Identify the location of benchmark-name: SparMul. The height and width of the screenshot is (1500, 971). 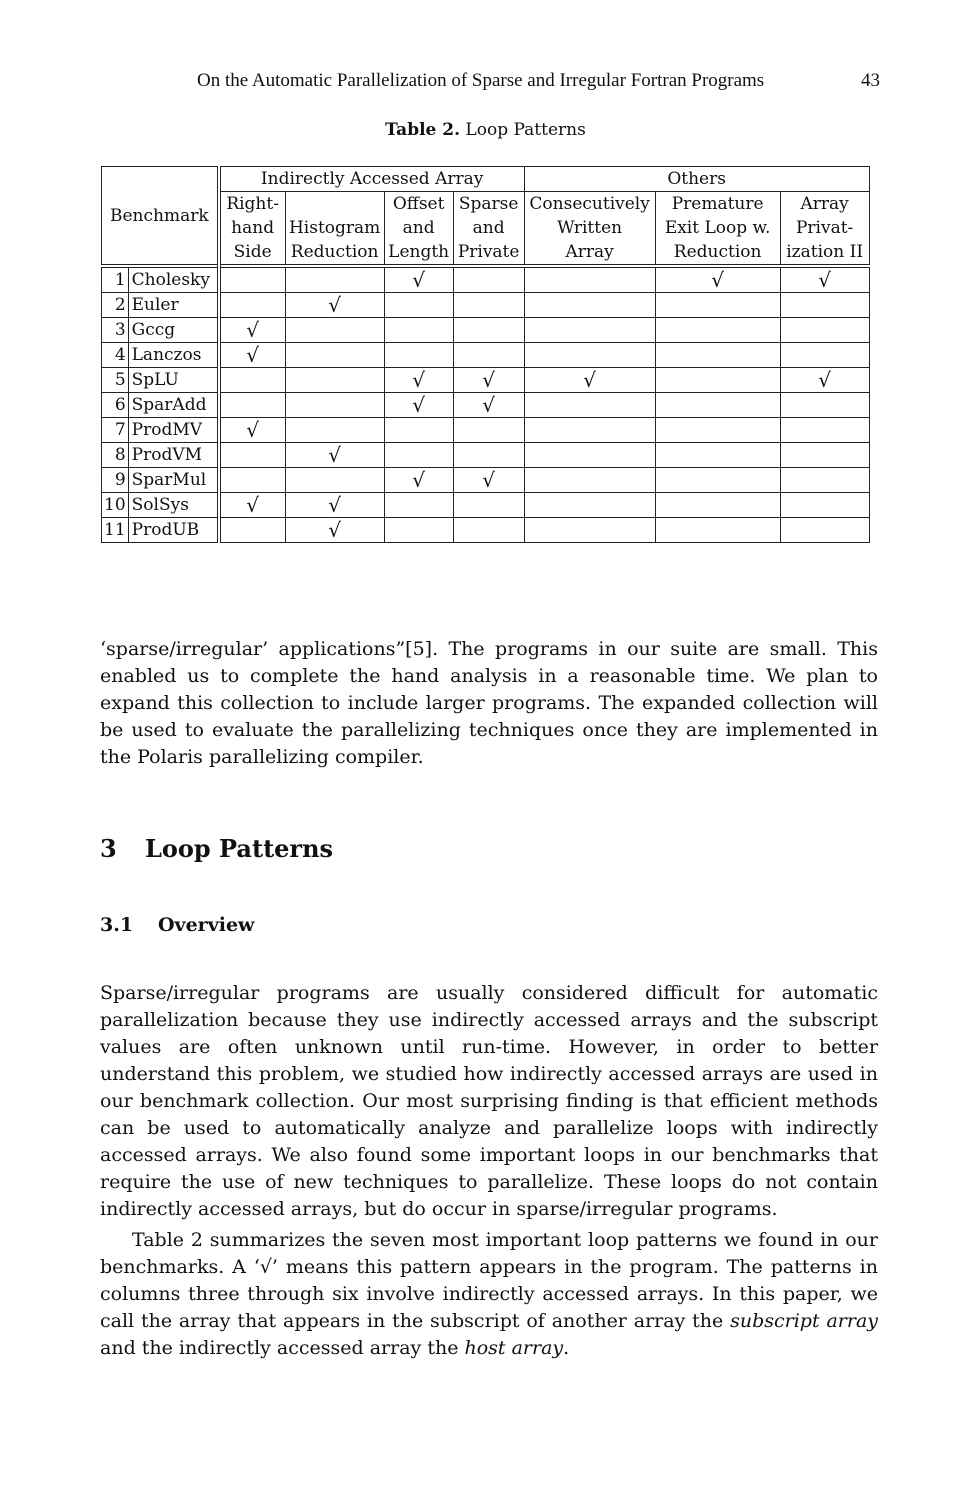
(174, 480).